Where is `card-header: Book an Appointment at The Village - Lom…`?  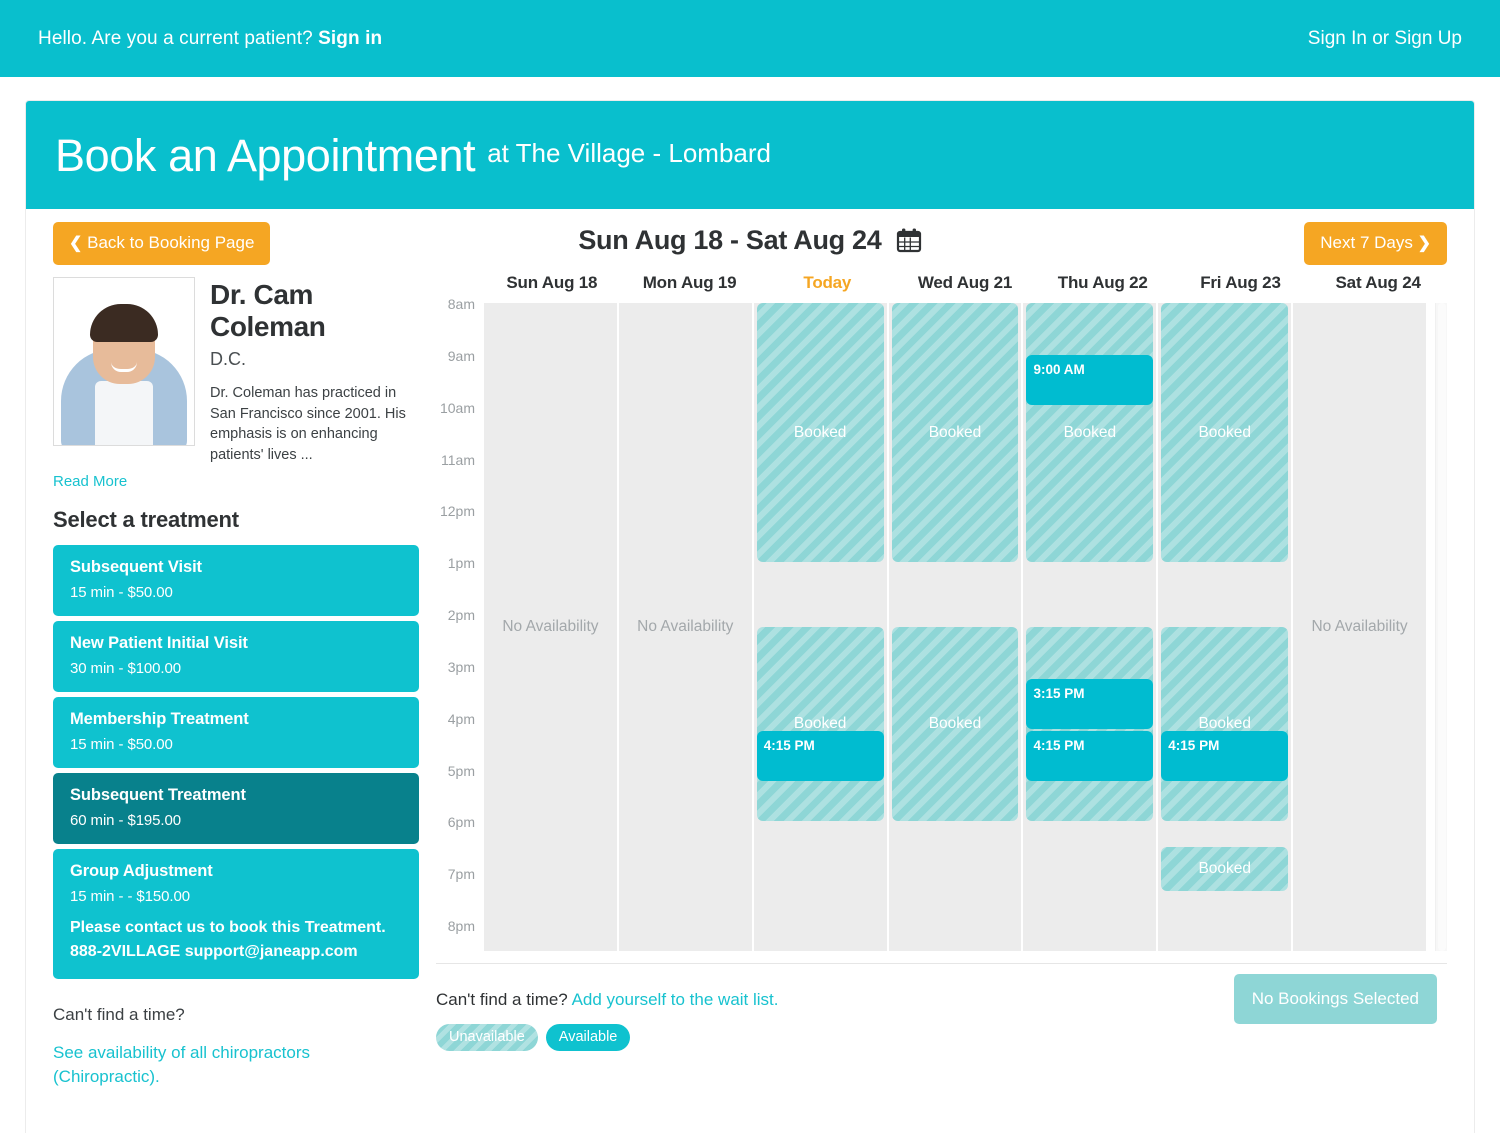 card-header: Book an Appointment at The Village - Lom… is located at coordinates (750, 155).